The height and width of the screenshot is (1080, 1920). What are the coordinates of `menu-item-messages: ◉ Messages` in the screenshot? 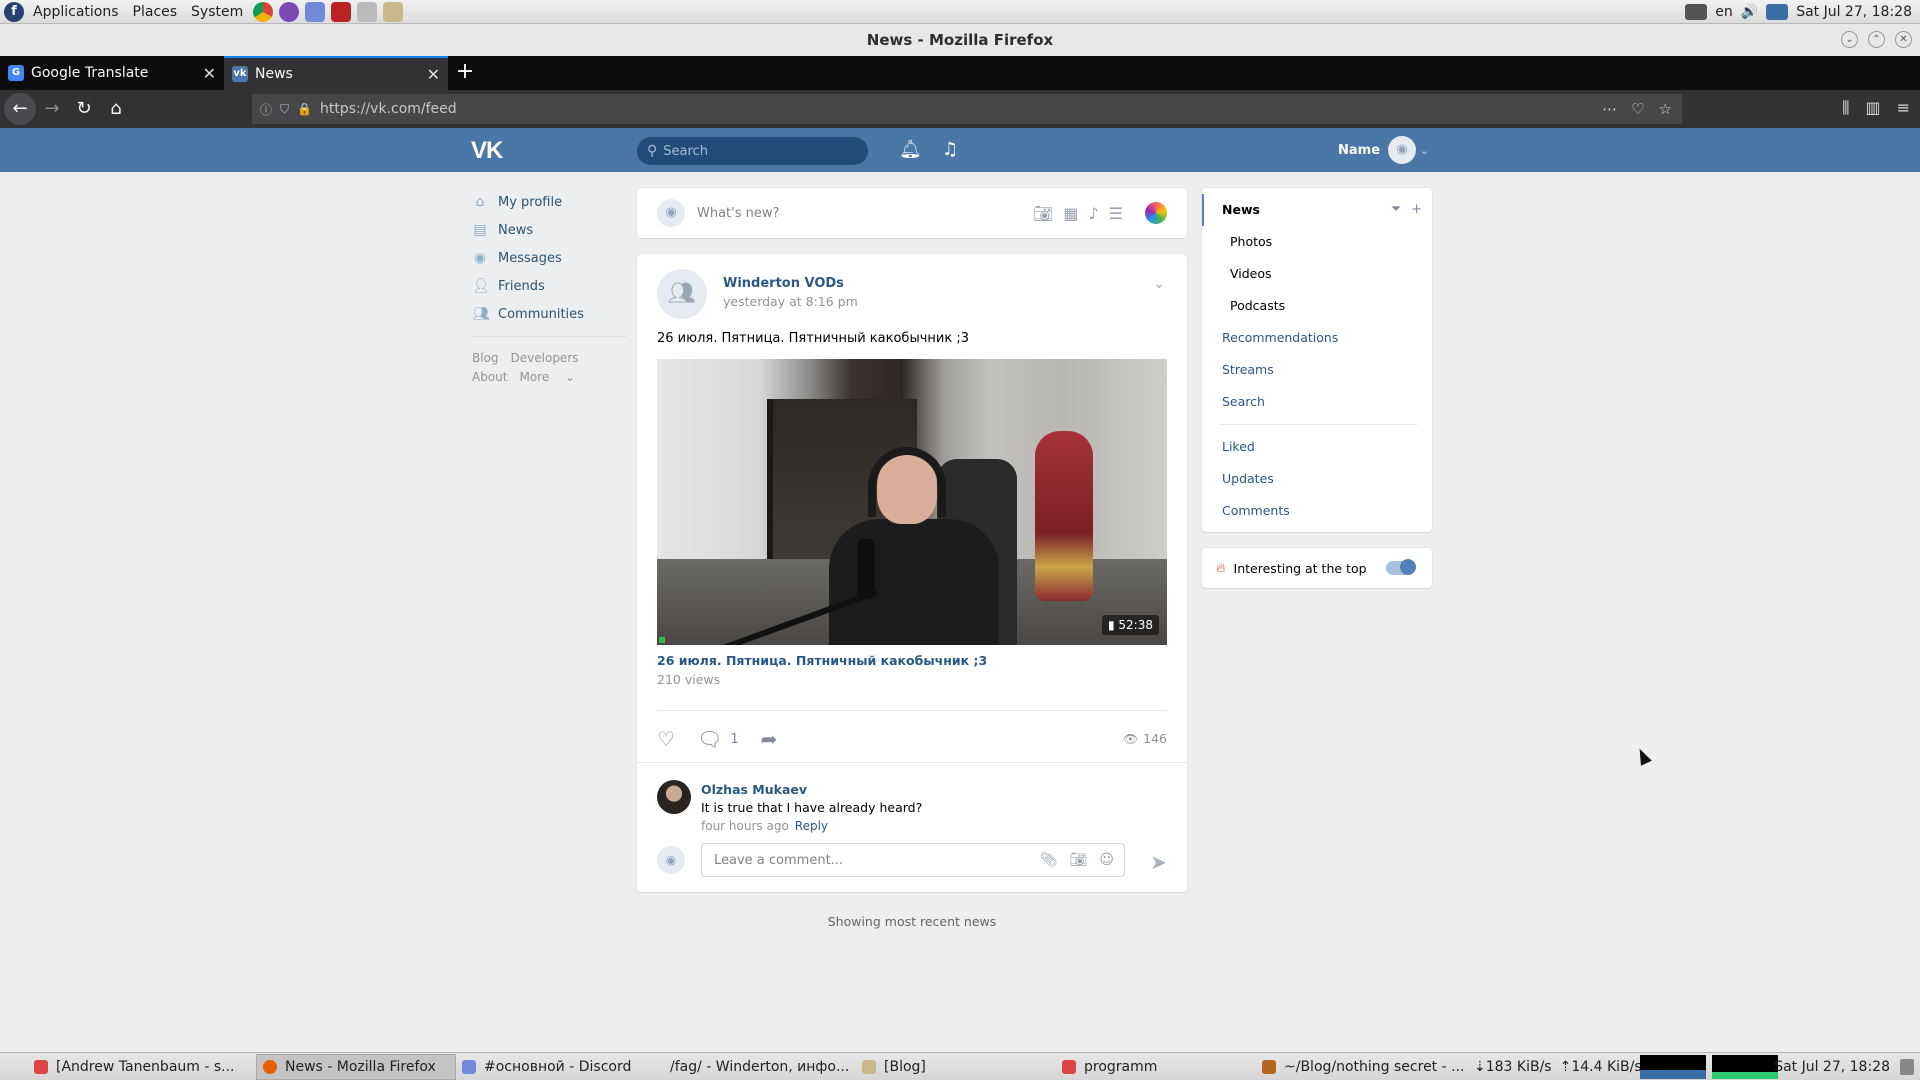 It's located at (549, 258).